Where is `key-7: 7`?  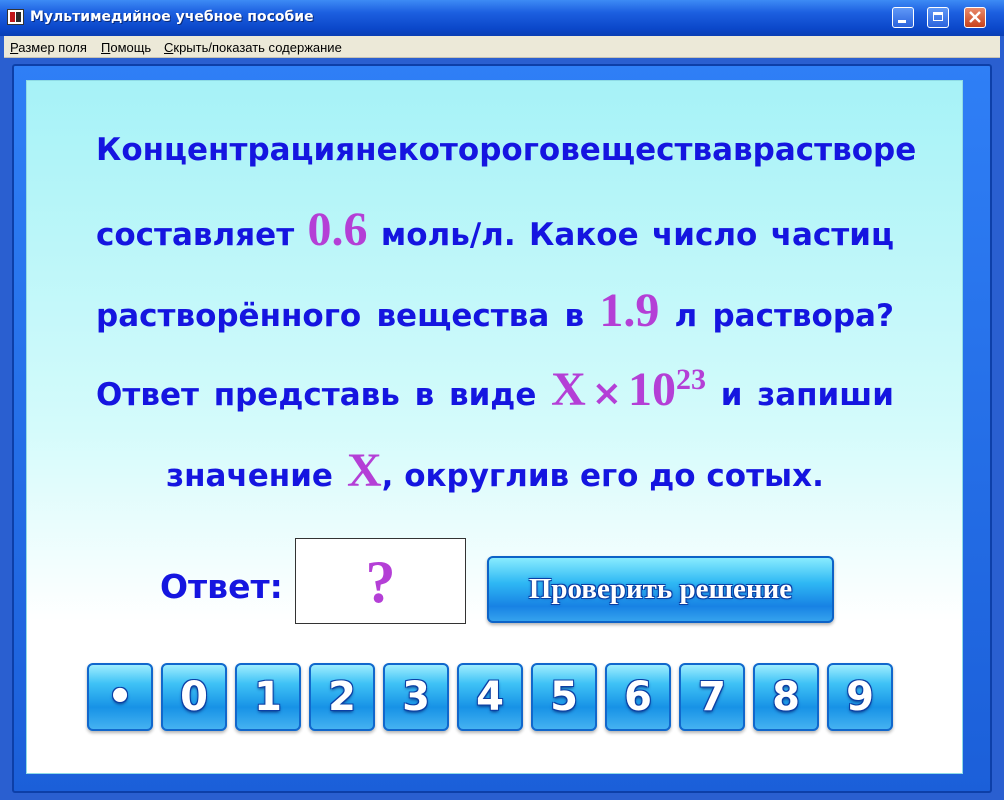 key-7: 7 is located at coordinates (712, 697).